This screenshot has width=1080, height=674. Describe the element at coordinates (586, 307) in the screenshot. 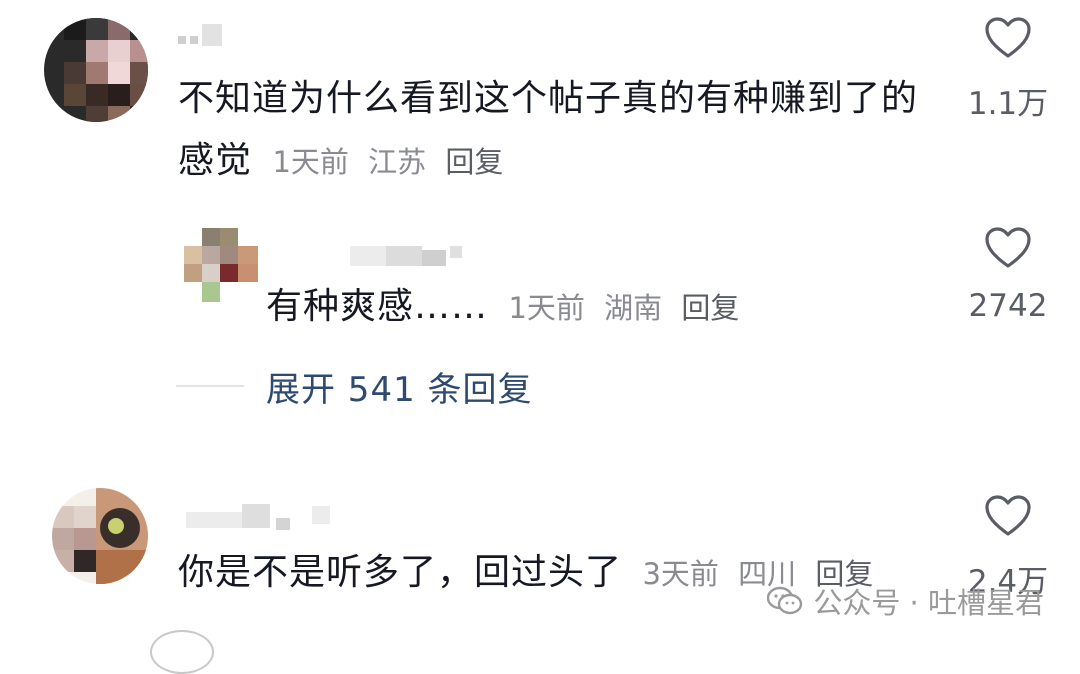

I see `comment-text: 有种爽感…… 1天前 湖南 回复` at that location.